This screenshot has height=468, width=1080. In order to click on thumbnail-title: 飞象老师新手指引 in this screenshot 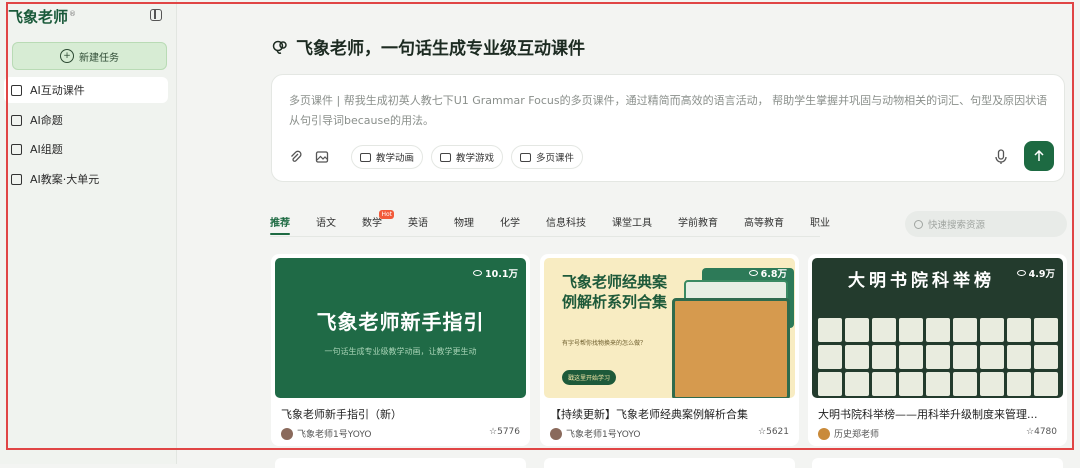, I will do `click(400, 322)`.